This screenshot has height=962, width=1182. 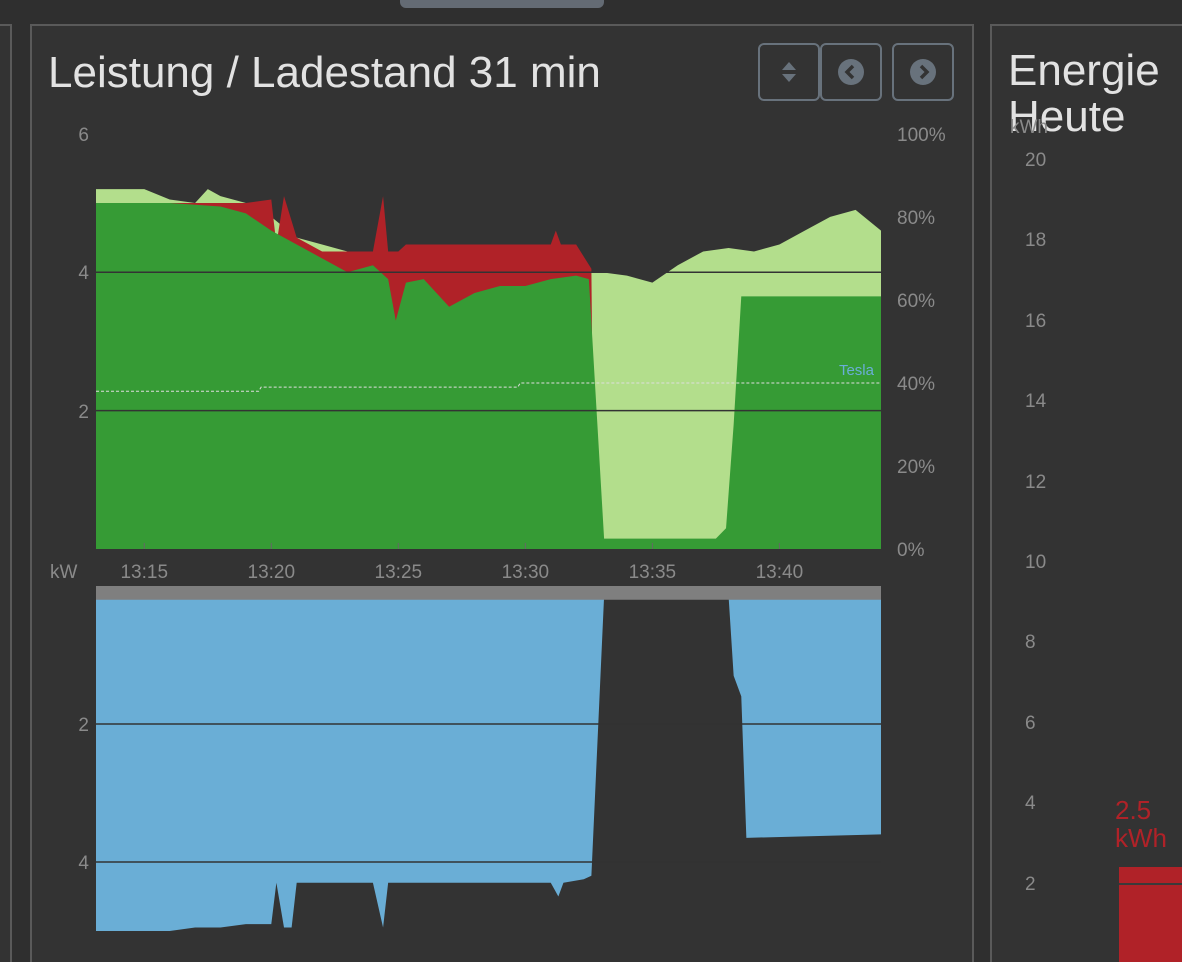 I want to click on y2-tick: 20%, so click(x=916, y=467).